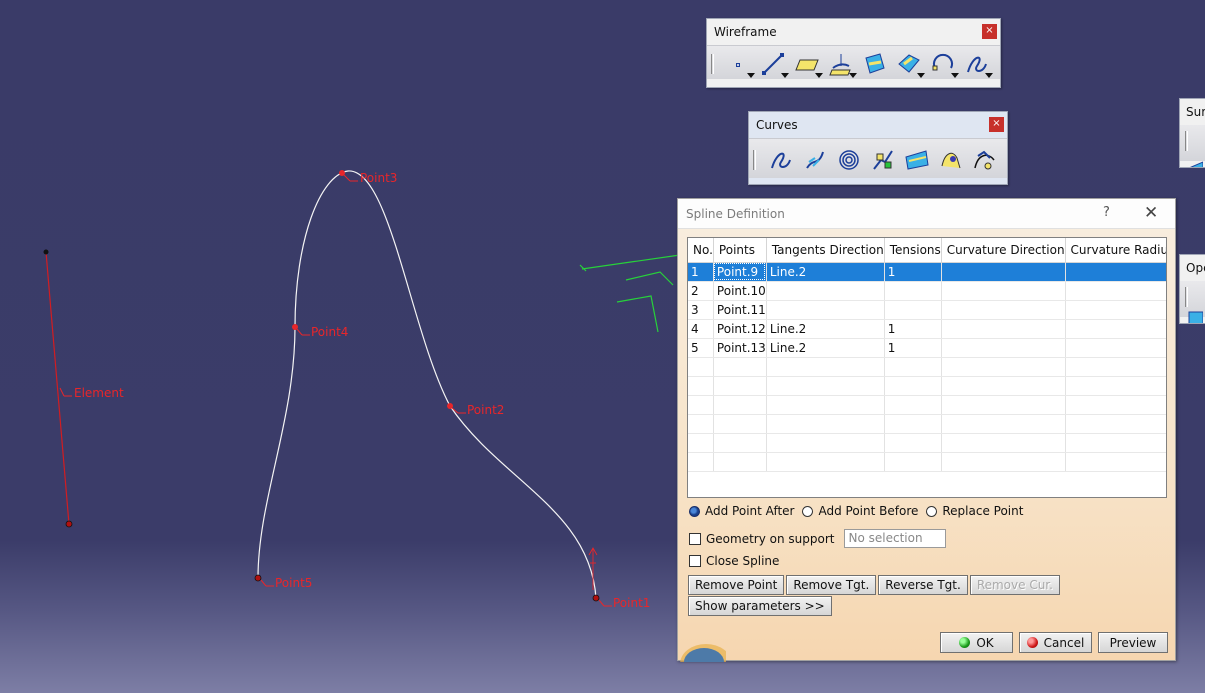 The height and width of the screenshot is (693, 1205). I want to click on table-row: 4 Point.12 Line.2 1, so click(927, 329).